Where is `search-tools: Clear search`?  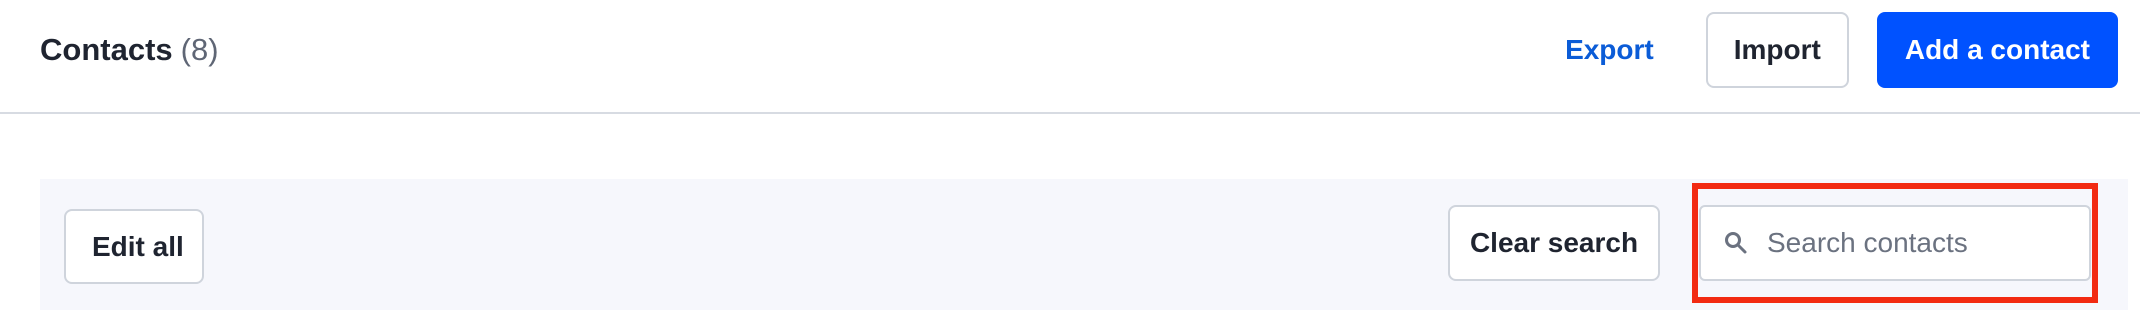
search-tools: Clear search is located at coordinates (1773, 243).